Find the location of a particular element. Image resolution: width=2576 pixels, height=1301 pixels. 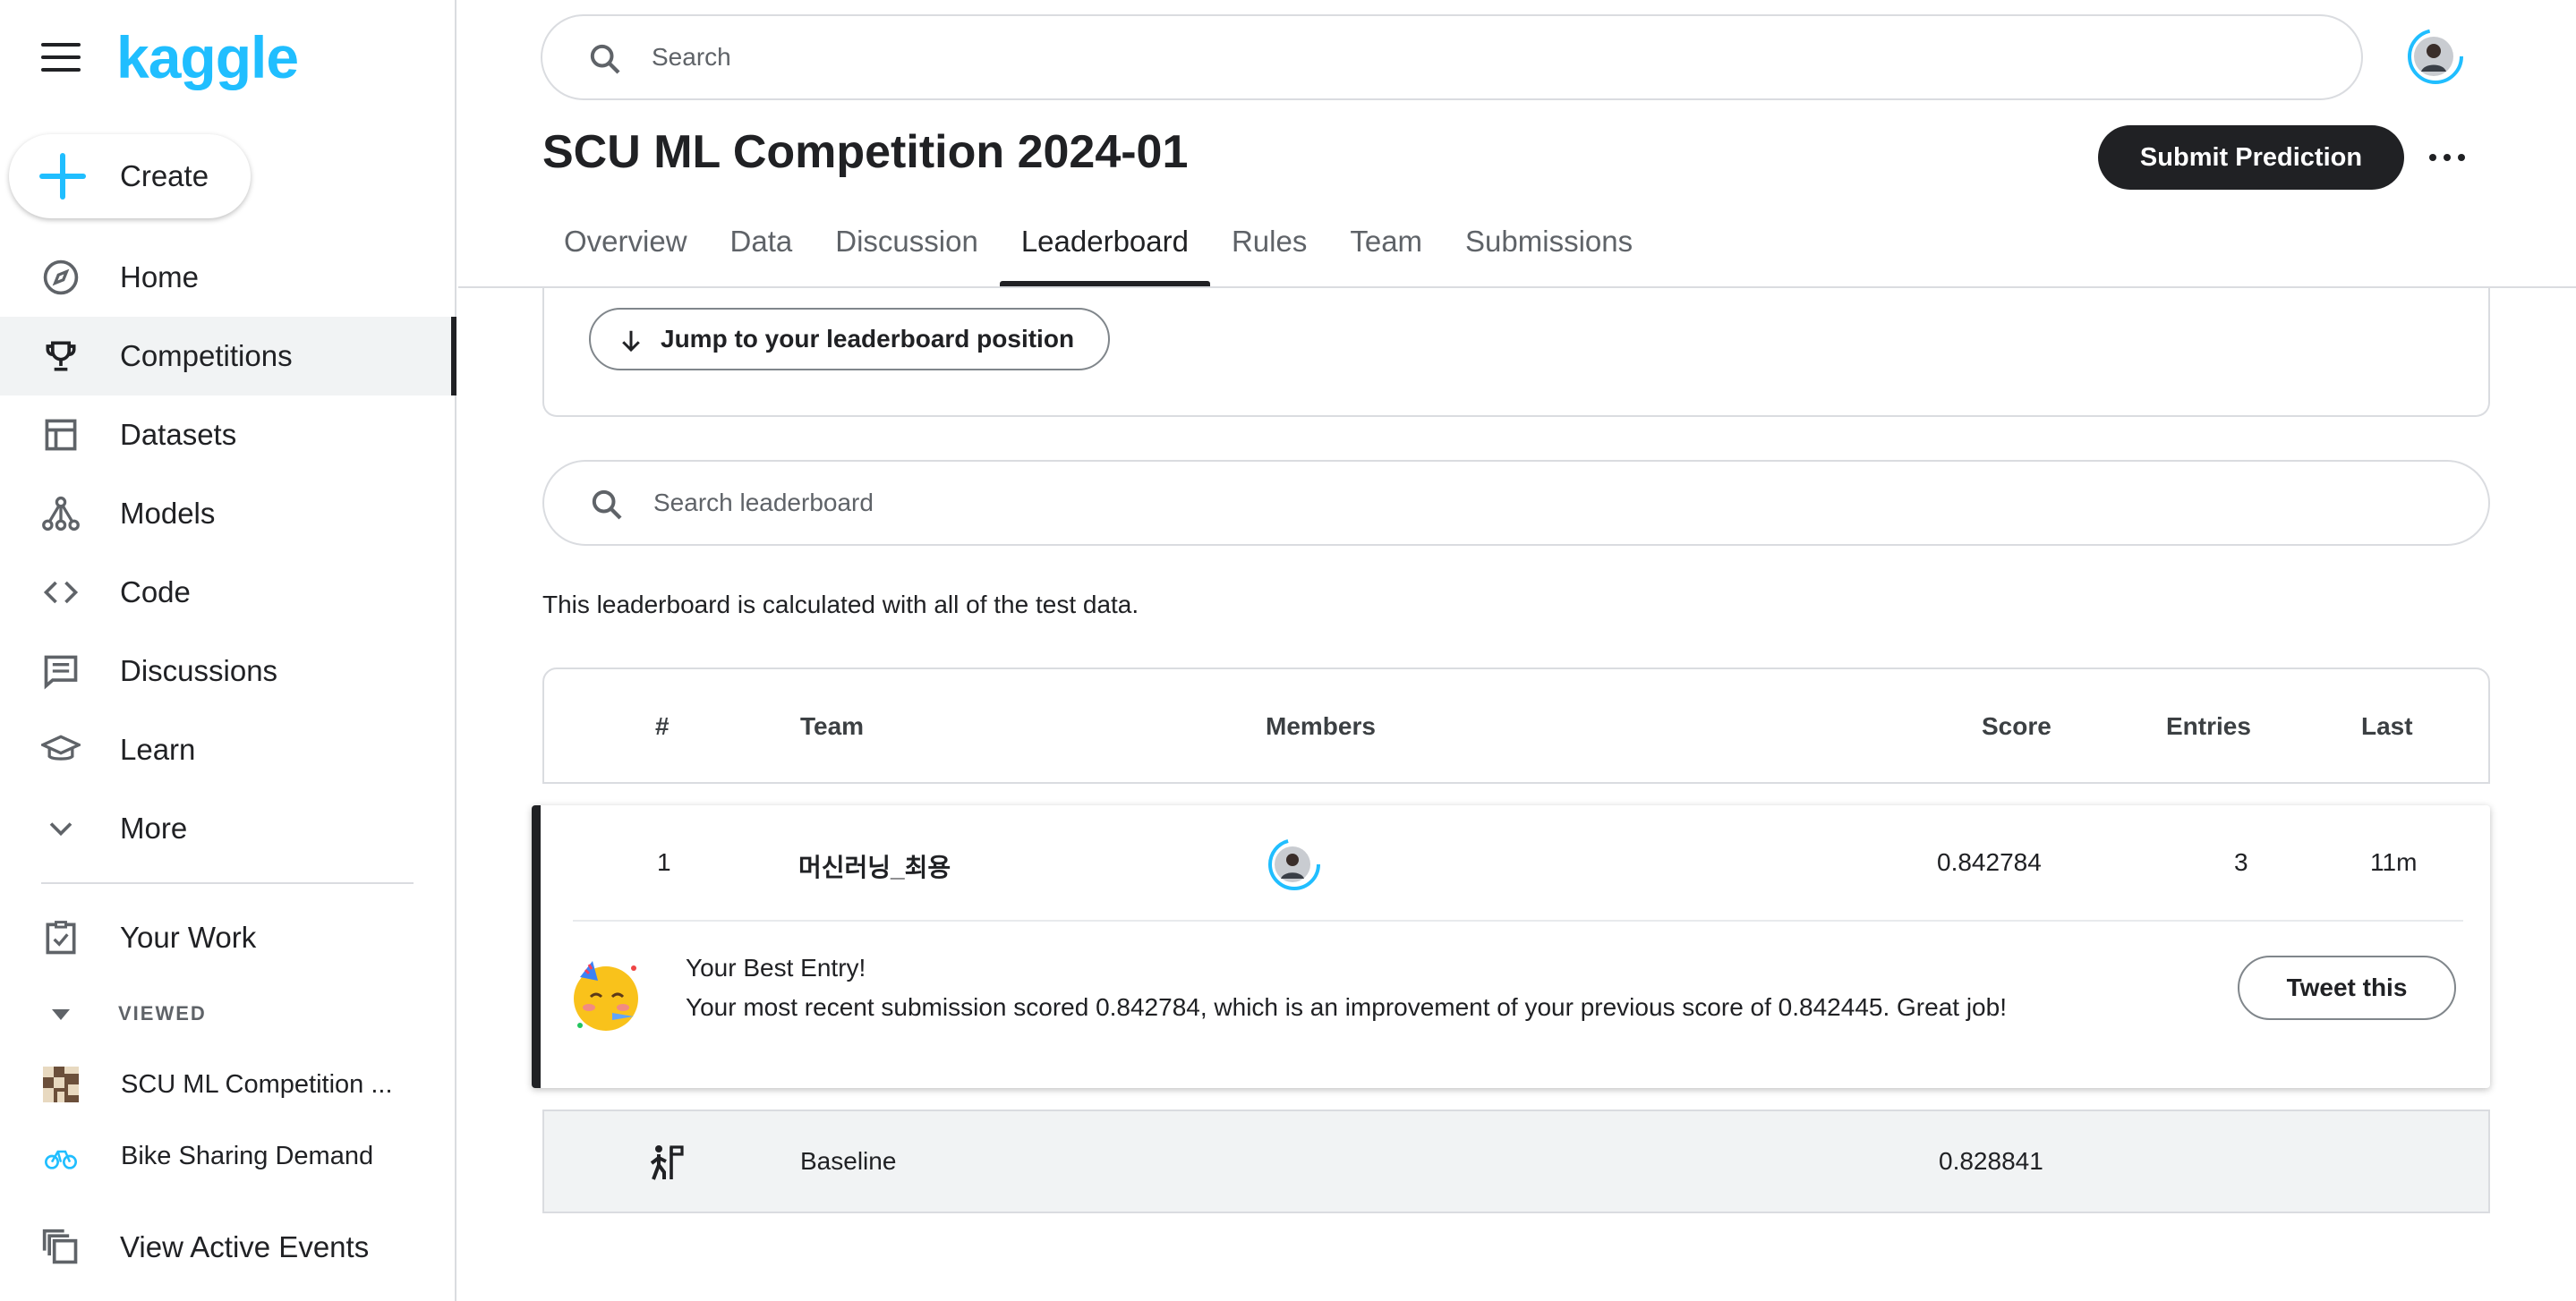

tab-rules: Rules is located at coordinates (1269, 250).